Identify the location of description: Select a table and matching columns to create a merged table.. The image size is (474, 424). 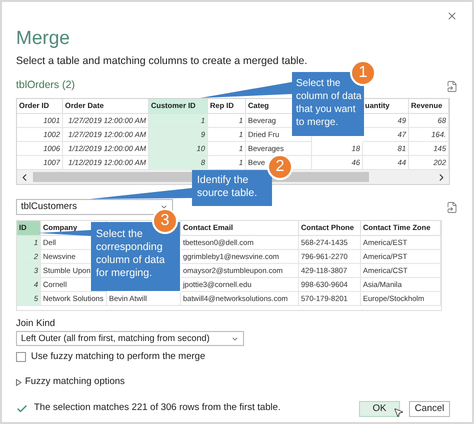
(162, 61).